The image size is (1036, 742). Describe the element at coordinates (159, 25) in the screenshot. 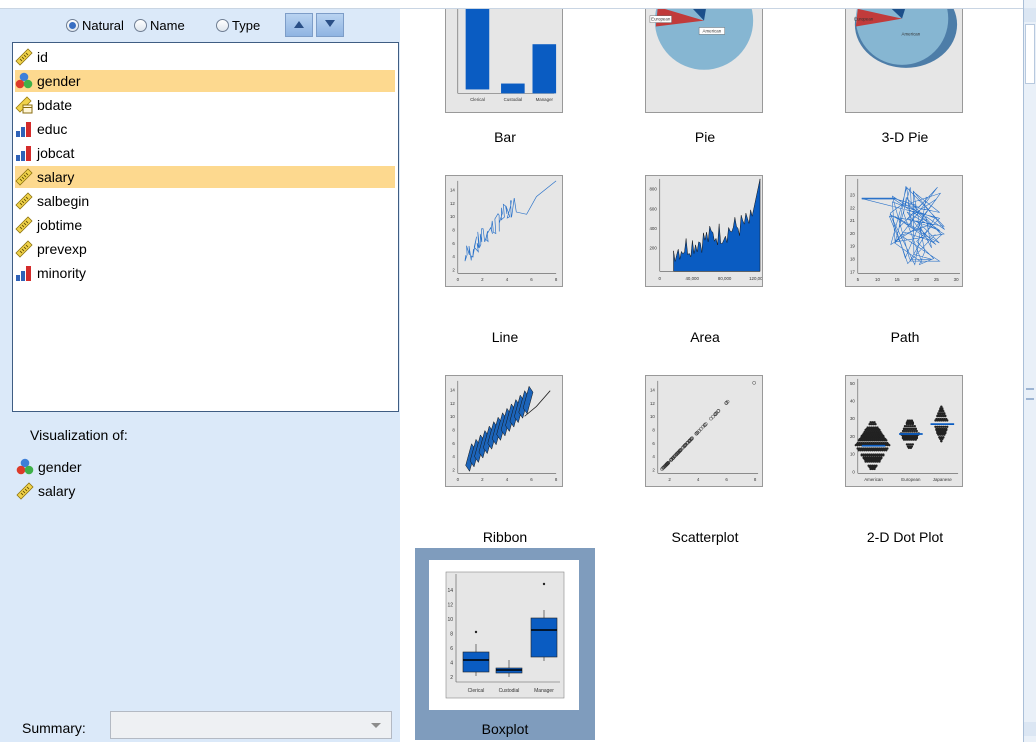

I see `sort-name-radio: Name` at that location.